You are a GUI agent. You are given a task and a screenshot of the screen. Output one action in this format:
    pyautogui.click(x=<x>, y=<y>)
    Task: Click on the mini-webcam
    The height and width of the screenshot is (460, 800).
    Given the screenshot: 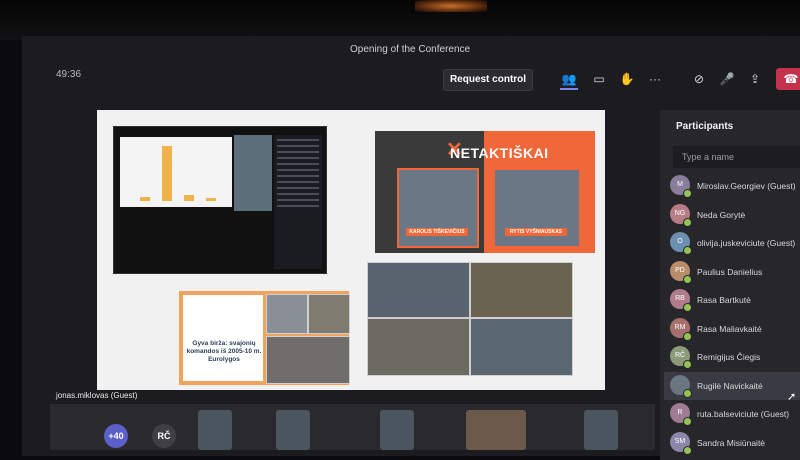 What is the action you would take?
    pyautogui.click(x=253, y=173)
    